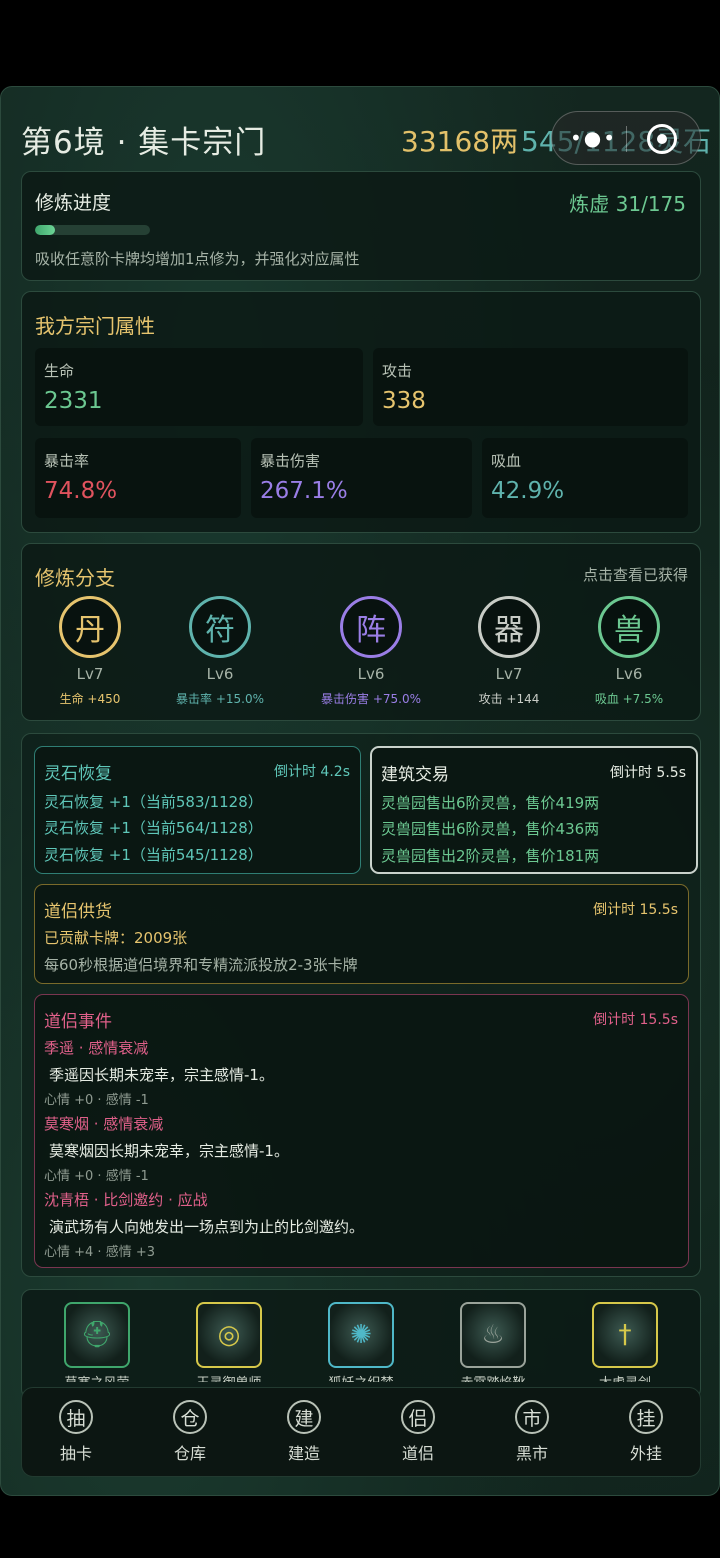 This screenshot has height=1558, width=720. Describe the element at coordinates (116, 938) in the screenshot. I see `contributed-count: 已贡献卡牌：2009张` at that location.